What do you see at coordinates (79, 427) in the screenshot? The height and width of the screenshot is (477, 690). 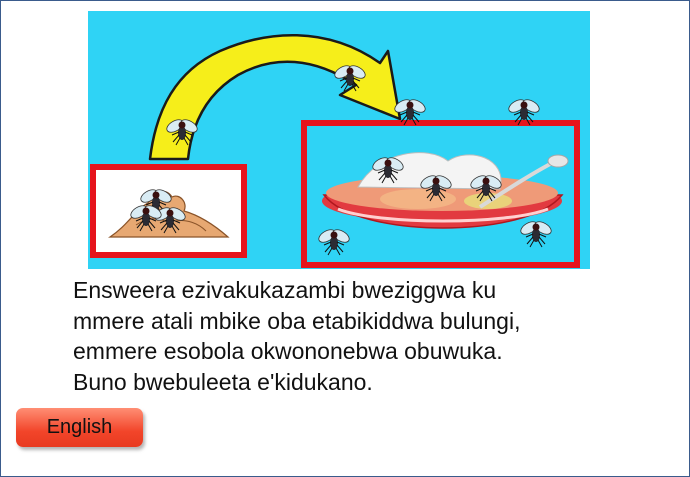 I see `english-language-button: English` at bounding box center [79, 427].